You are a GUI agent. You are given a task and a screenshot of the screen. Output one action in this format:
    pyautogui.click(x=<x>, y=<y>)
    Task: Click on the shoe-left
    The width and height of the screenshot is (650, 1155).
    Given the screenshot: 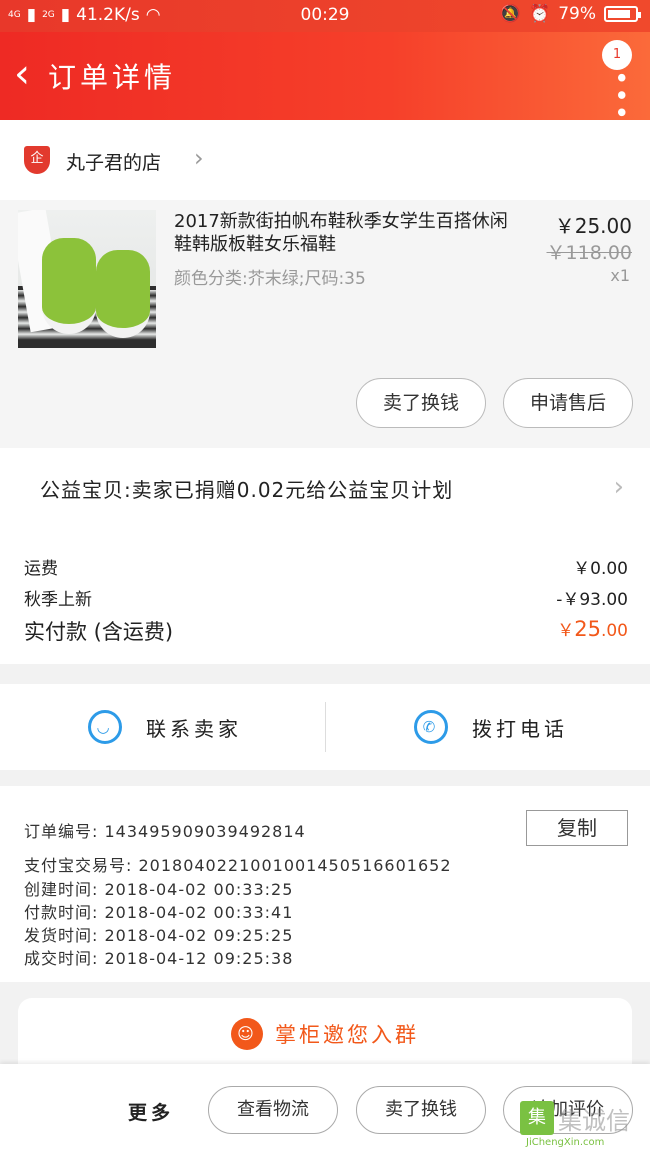 What is the action you would take?
    pyautogui.click(x=69, y=286)
    